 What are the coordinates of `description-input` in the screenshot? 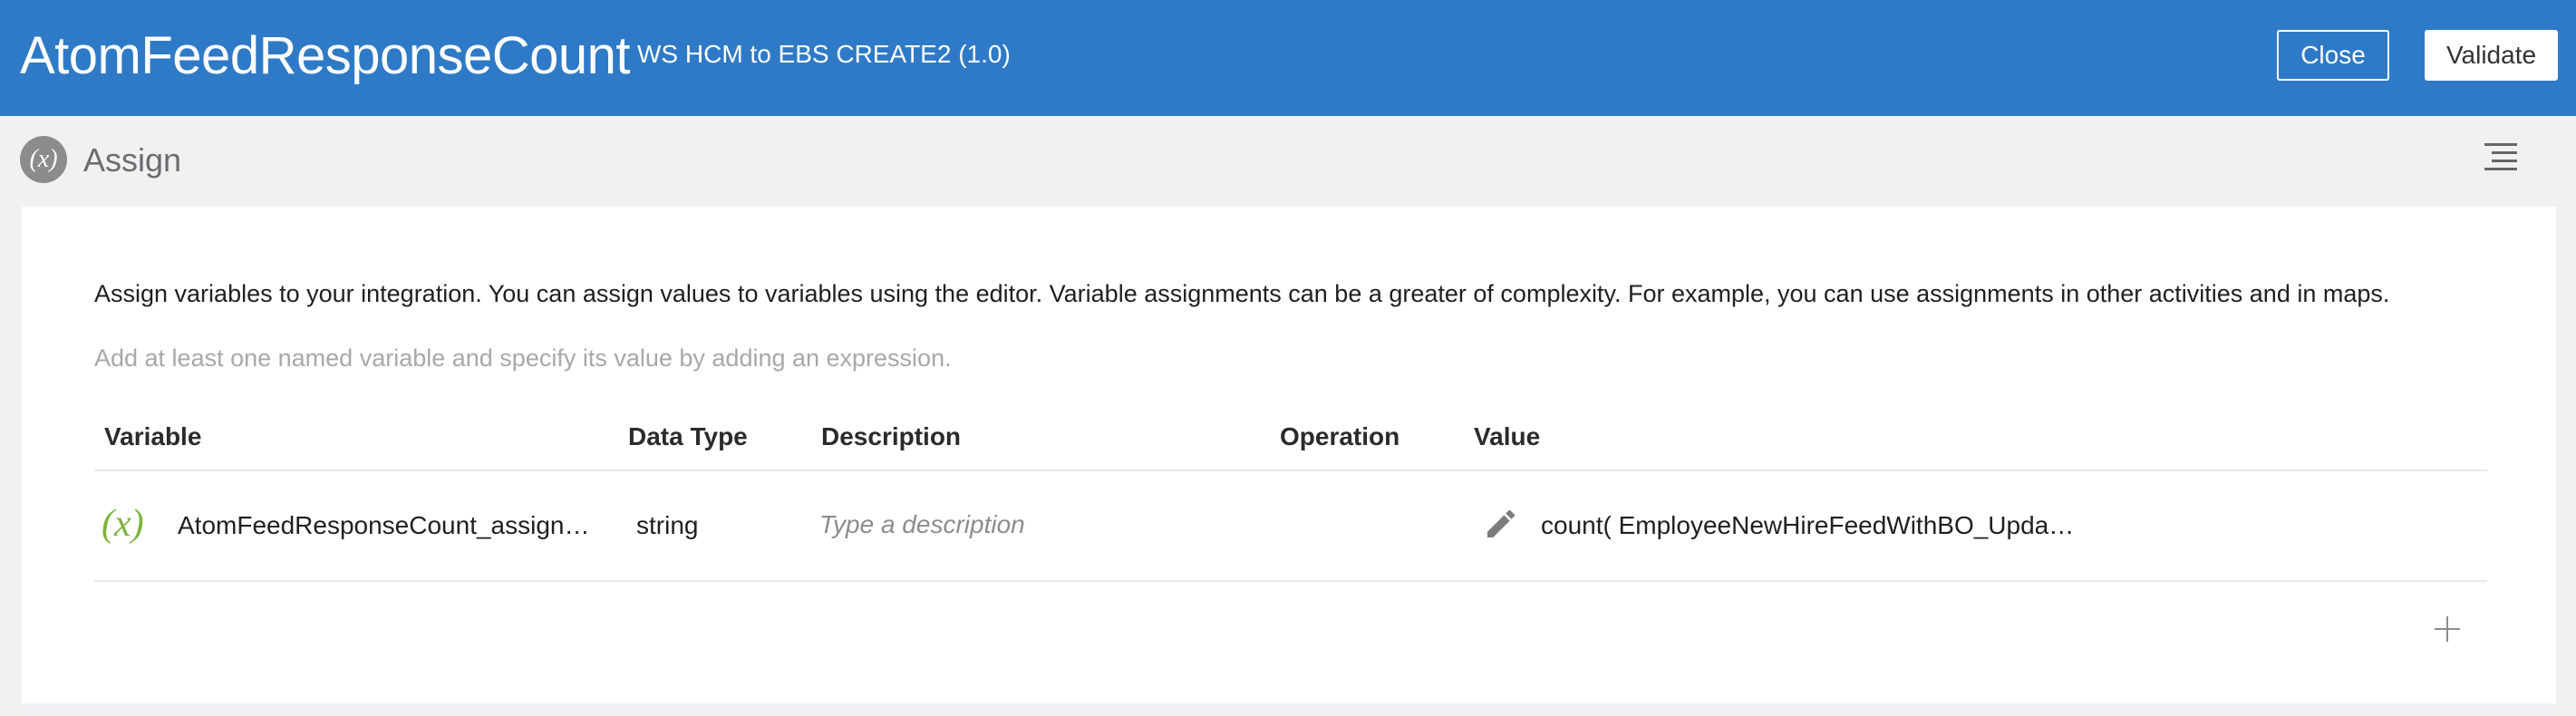 It's located at (1036, 524).